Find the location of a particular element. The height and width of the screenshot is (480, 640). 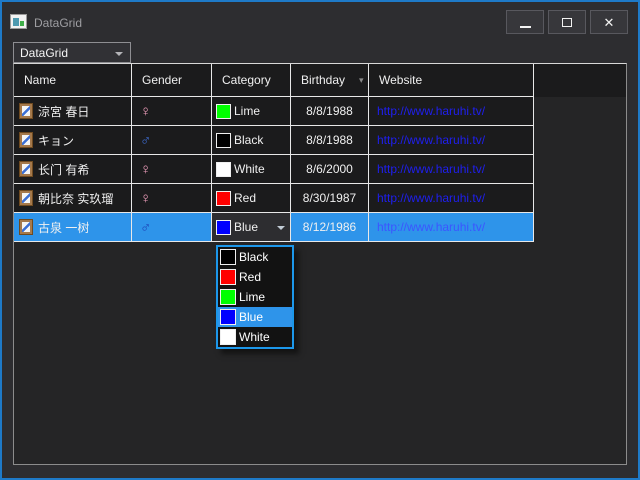

name-cell: 朝比奈 实玖瑠 is located at coordinates (73, 198).